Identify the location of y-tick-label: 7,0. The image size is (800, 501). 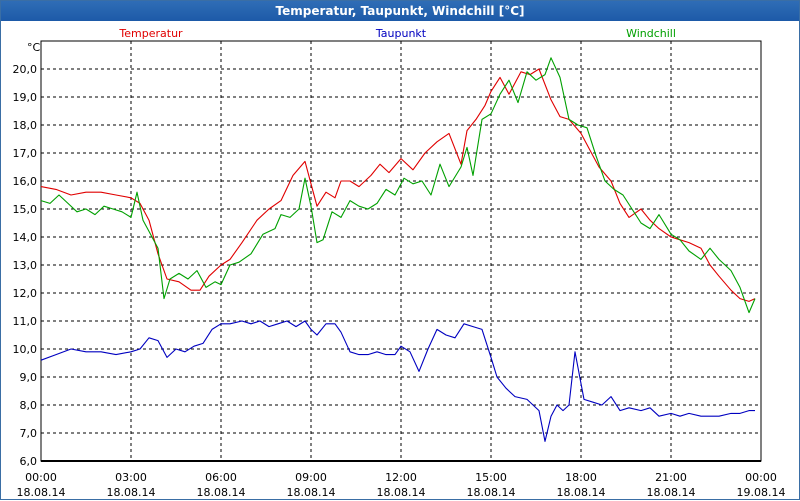
(29, 433).